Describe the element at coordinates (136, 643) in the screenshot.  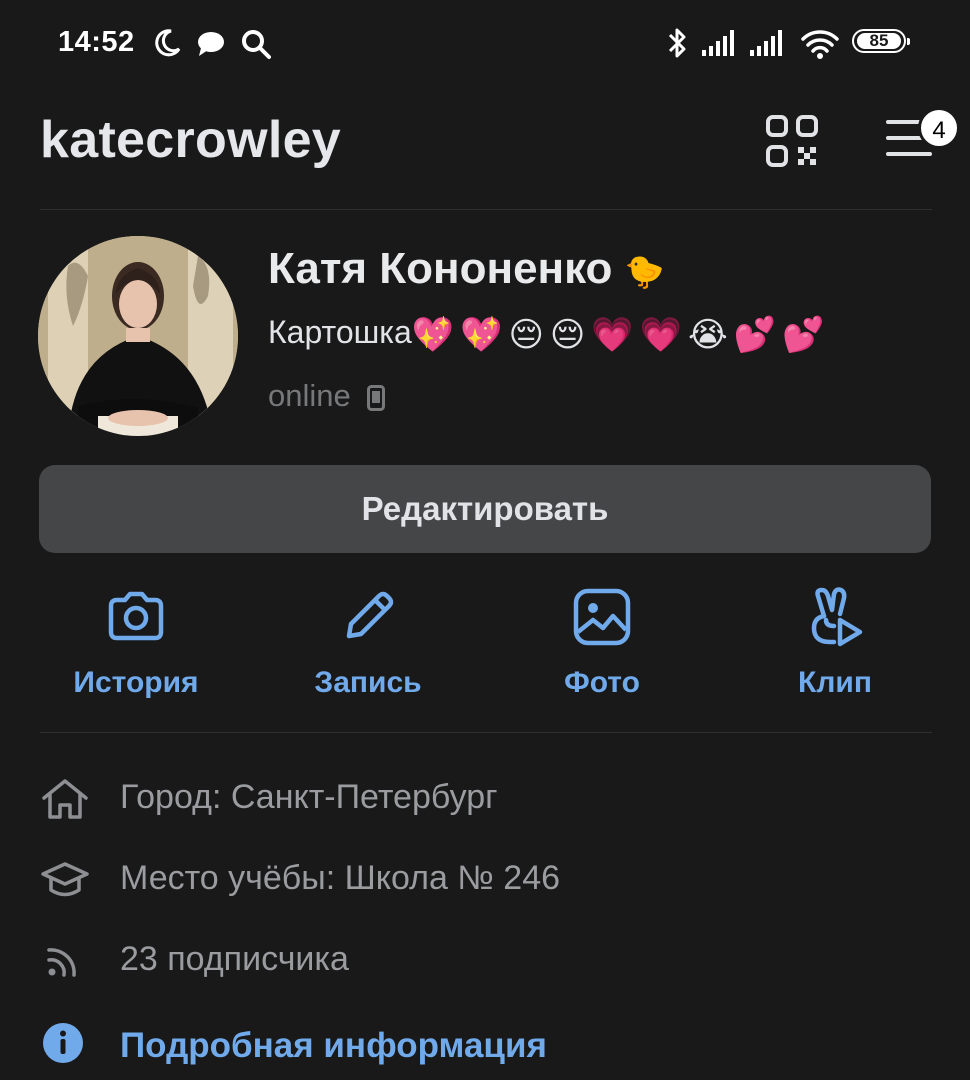
I see `story-button: История` at that location.